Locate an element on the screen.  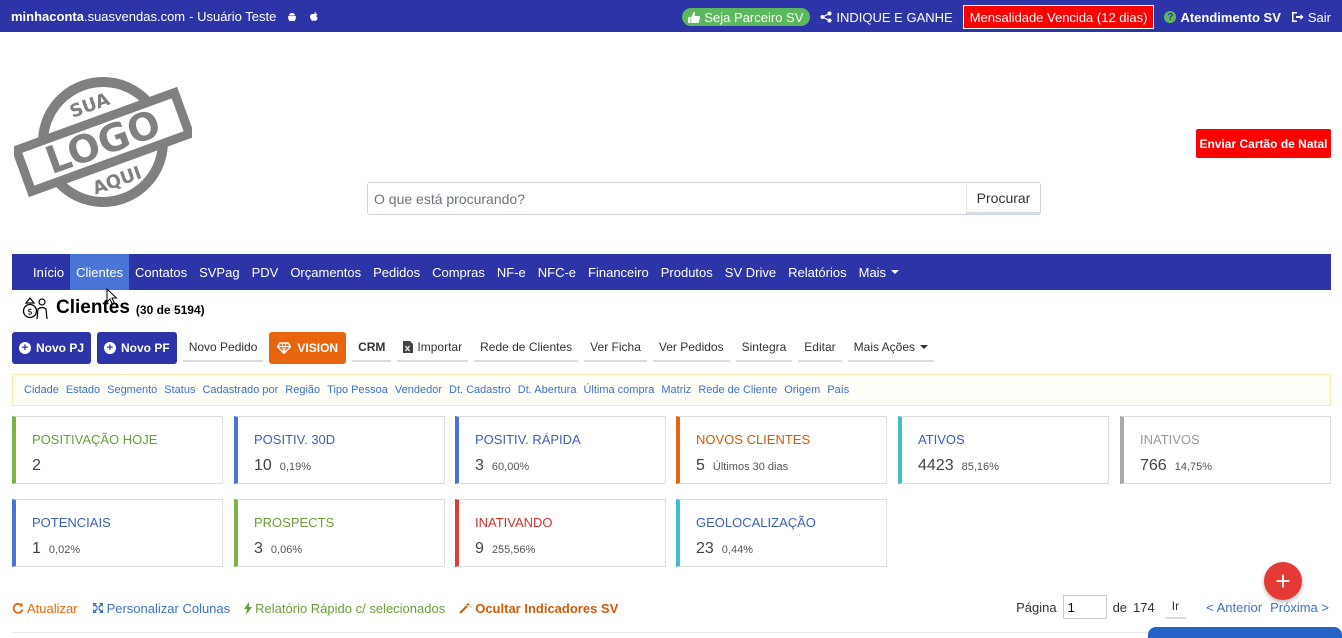
new-pj-button: + Novo PJ is located at coordinates (52, 348).